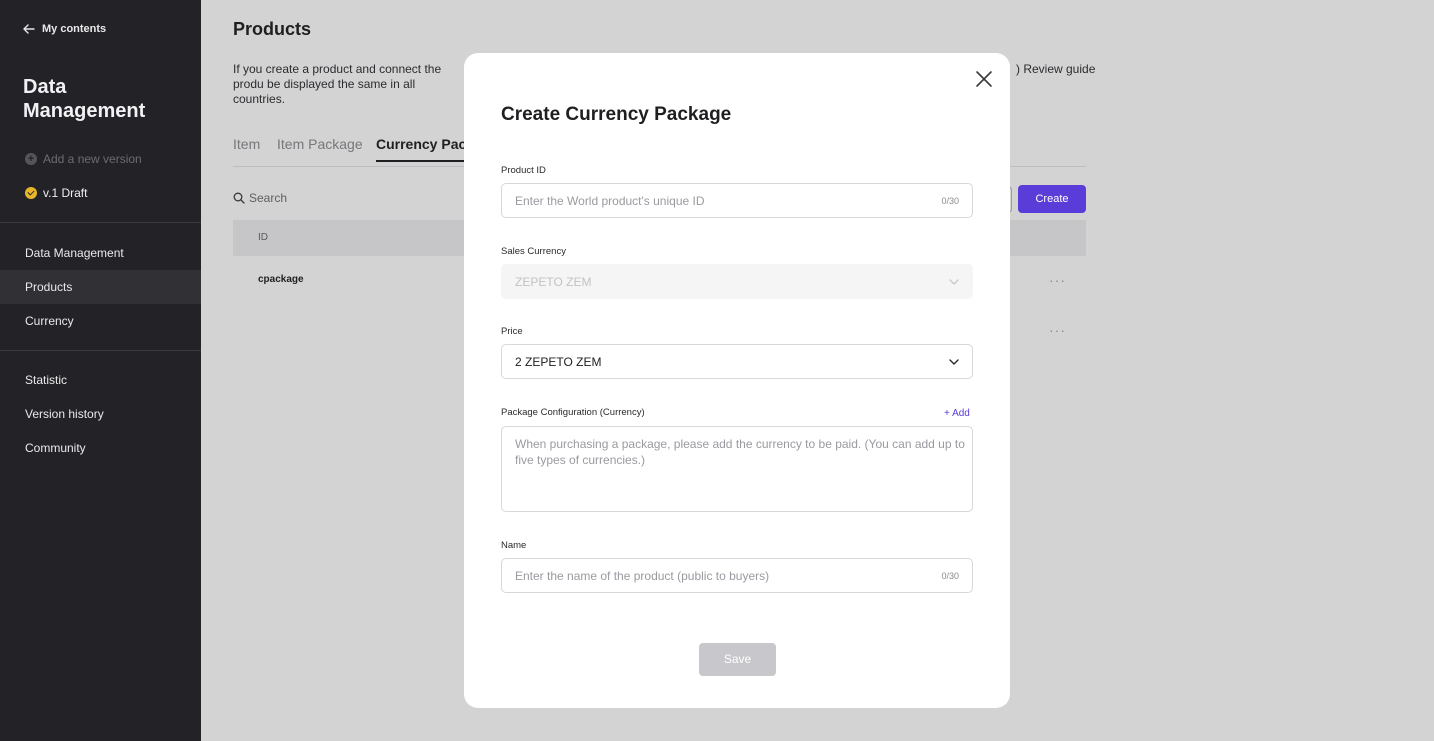 This screenshot has width=1434, height=741. I want to click on version-draft-item: v.1 Draft, so click(56, 193).